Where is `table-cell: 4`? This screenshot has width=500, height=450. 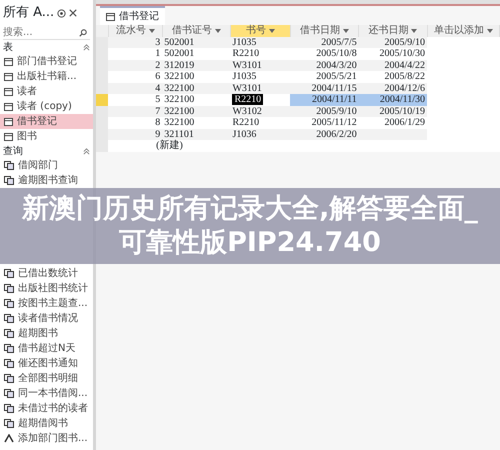
table-cell: 4 is located at coordinates (135, 88).